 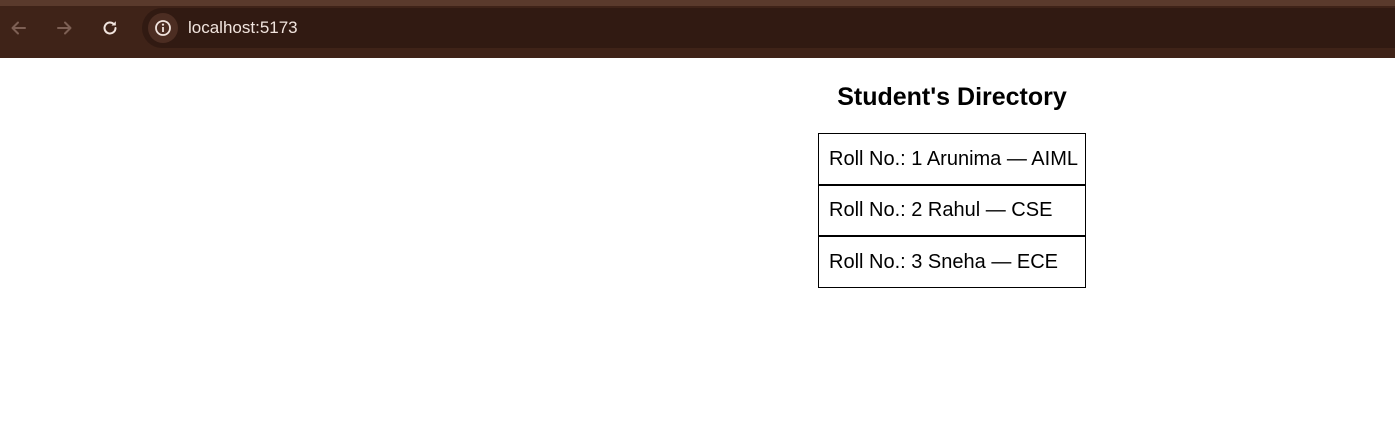 I want to click on student-list-item: Roll No.: 2 Rahul — CSE, so click(x=952, y=210).